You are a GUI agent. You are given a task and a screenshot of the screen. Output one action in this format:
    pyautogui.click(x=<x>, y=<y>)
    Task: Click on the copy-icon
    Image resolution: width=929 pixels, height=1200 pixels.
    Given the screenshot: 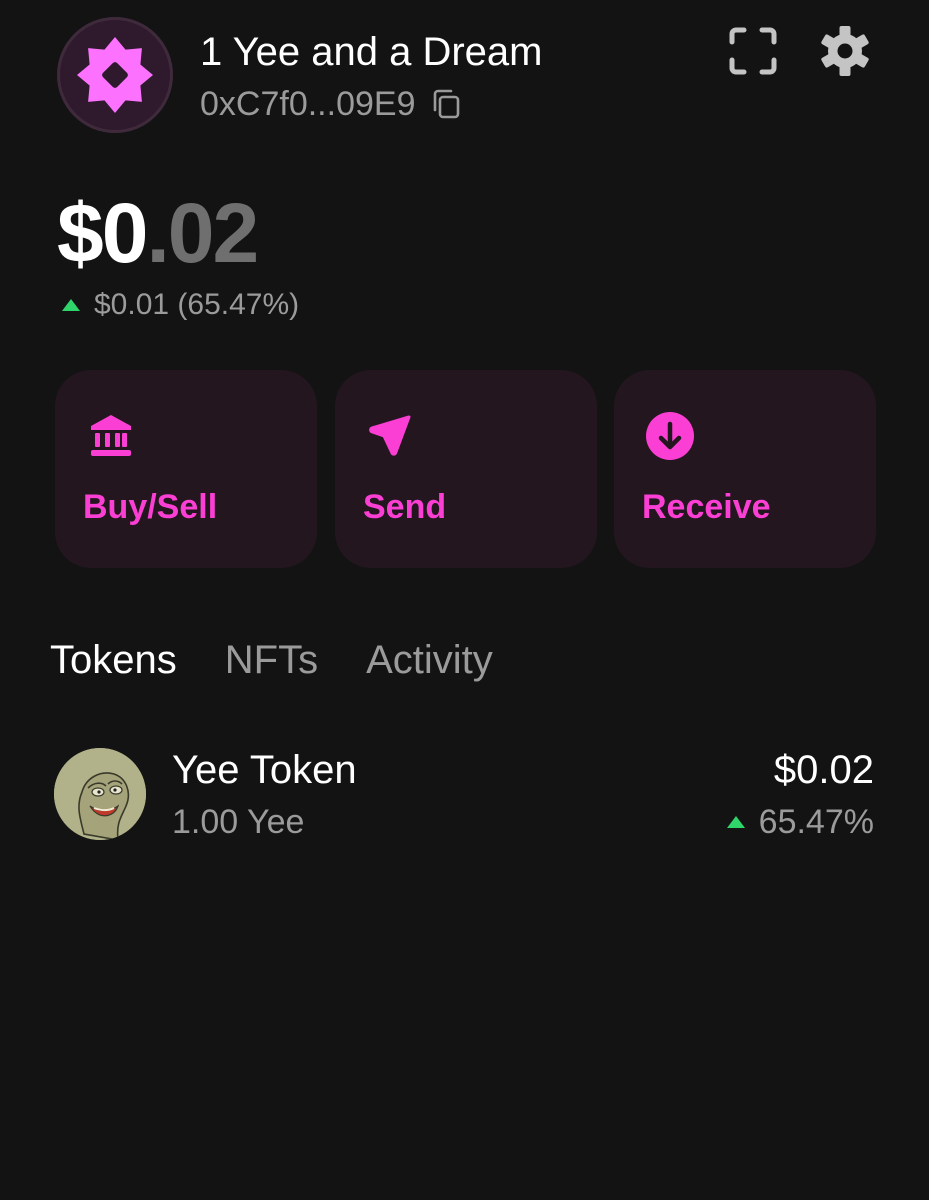 What is the action you would take?
    pyautogui.click(x=446, y=104)
    